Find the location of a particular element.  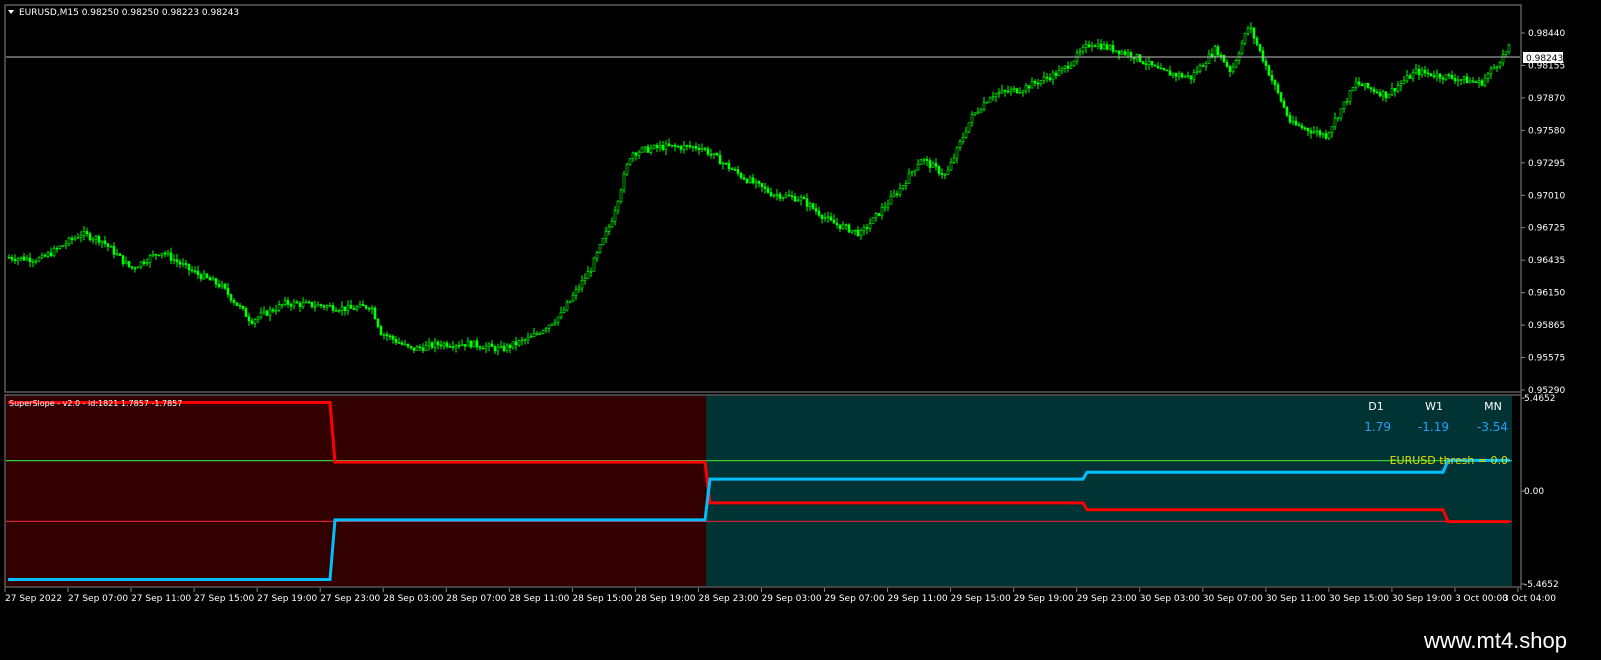

indicator-tick-label: -5.4652 is located at coordinates (1541, 585).